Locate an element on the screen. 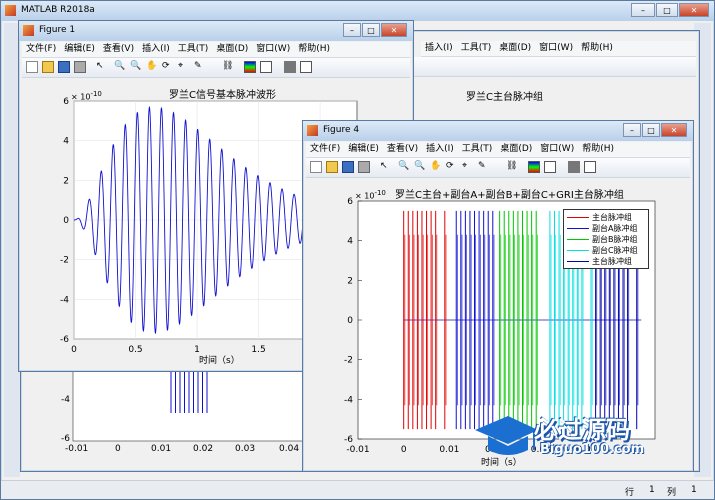  bg-xtick-5: 0.04 is located at coordinates (289, 449).